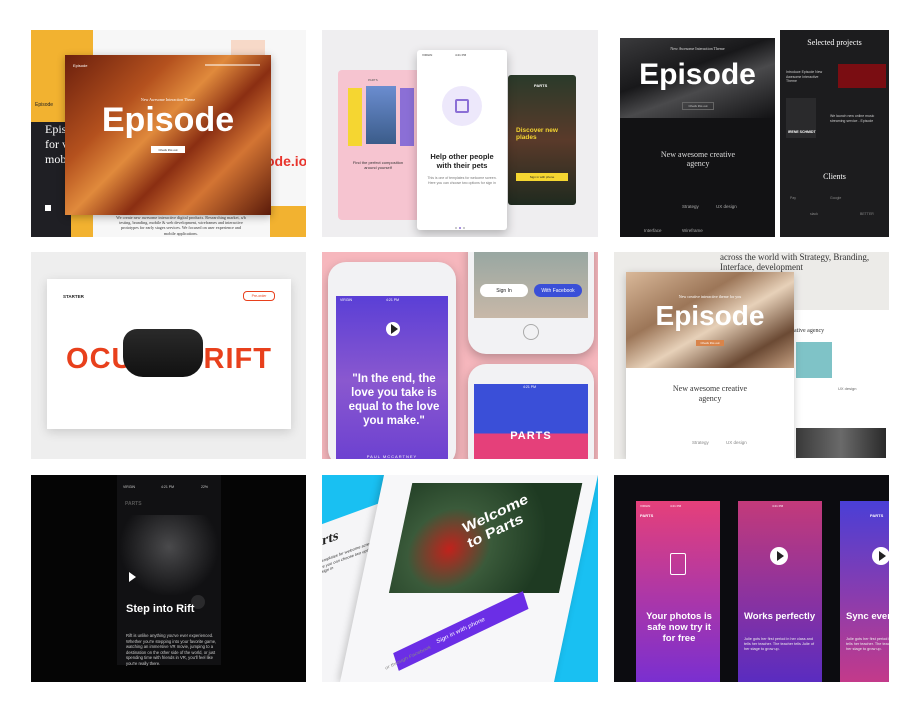  What do you see at coordinates (700, 442) in the screenshot?
I see `desert-col-strategy: Strategy` at bounding box center [700, 442].